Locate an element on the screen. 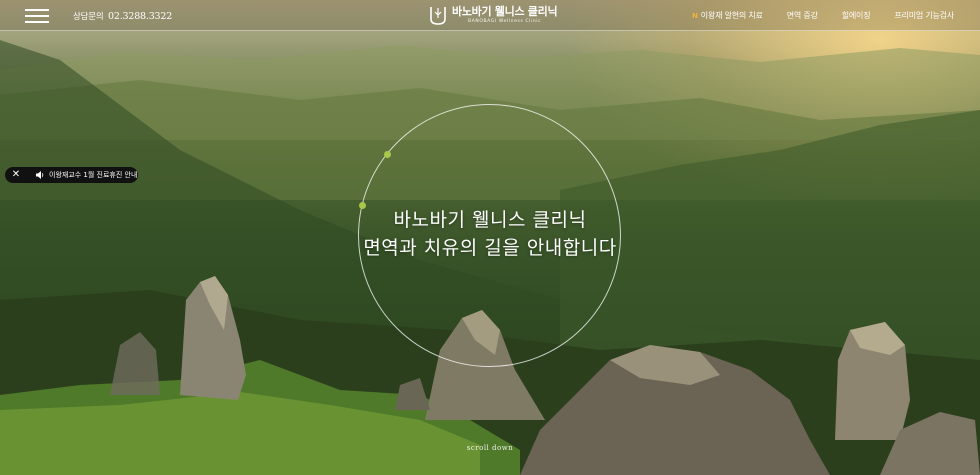  consult-phone: 상담문의 02.3288.3322 is located at coordinates (122, 16).